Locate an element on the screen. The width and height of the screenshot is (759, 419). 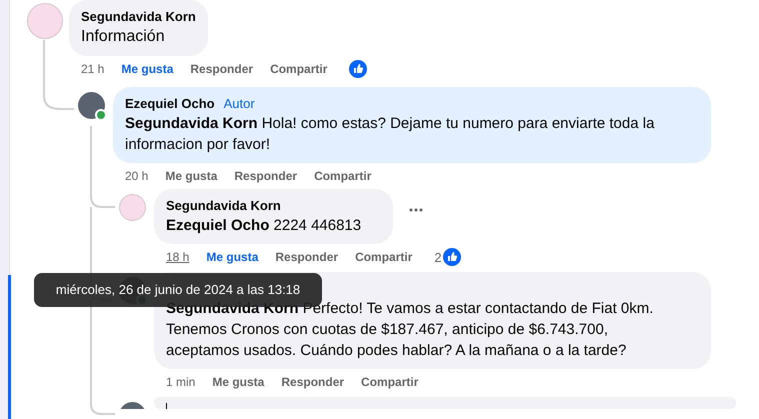
comment-text: Ezequiel Ocho 2224 446813 is located at coordinates (264, 226).